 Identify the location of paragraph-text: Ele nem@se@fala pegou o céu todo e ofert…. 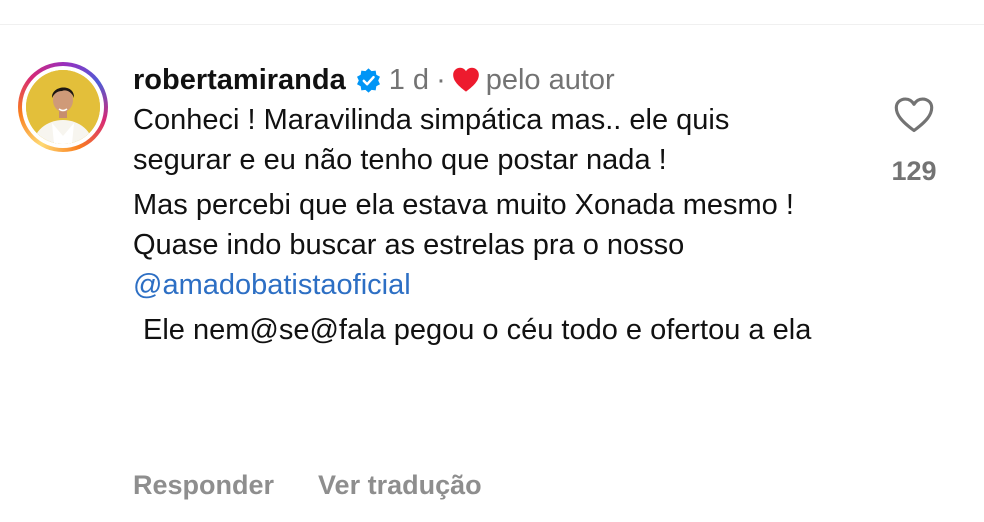
(477, 330).